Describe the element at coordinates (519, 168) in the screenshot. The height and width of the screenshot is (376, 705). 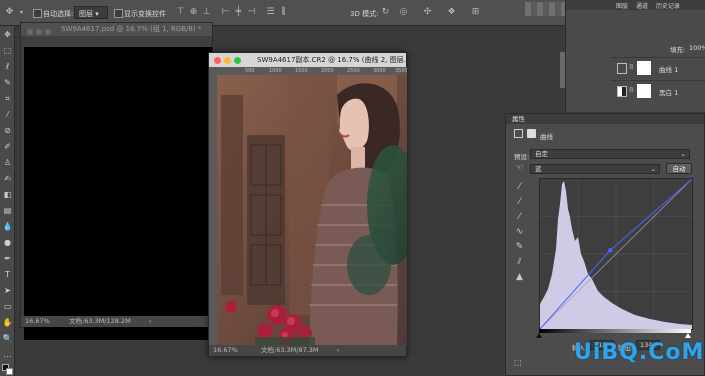
I see `target-adjust-icon: ☜` at that location.